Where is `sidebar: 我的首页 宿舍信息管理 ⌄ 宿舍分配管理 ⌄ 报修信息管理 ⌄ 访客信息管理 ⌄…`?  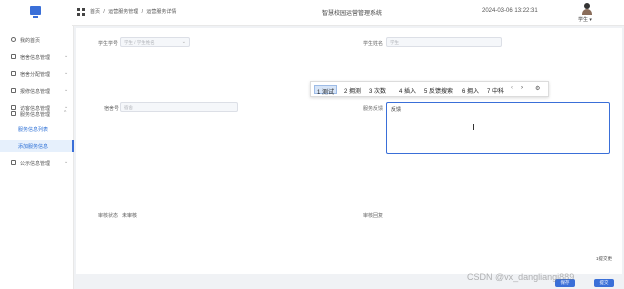 sidebar: 我的首页 宿舍信息管理 ⌄ 宿舍分配管理 ⌄ 报修信息管理 ⌄ 访客信息管理 ⌄… is located at coordinates (37, 157).